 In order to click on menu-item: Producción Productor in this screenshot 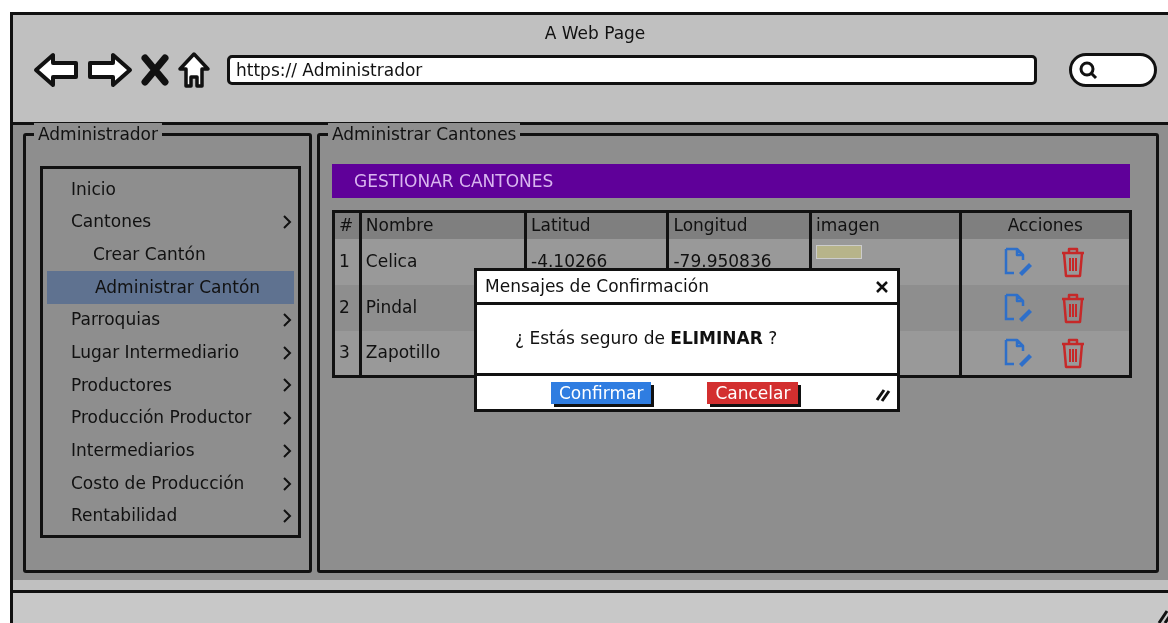, I will do `click(171, 418)`.